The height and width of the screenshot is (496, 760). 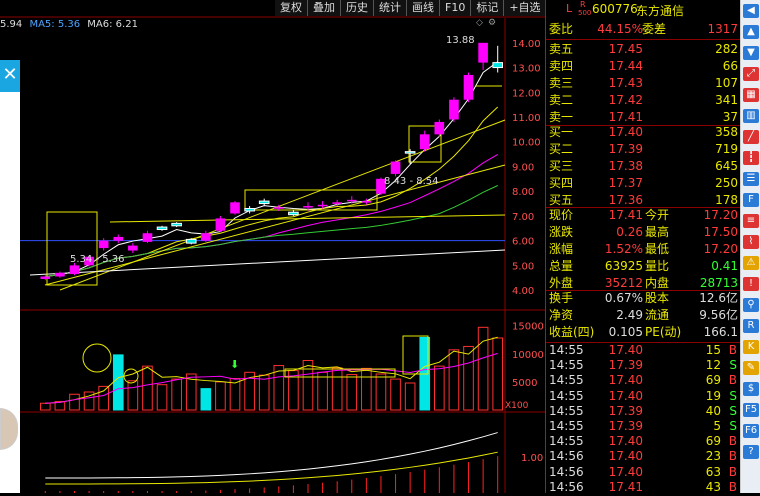 I want to click on question-icon: ?, so click(x=751, y=452).